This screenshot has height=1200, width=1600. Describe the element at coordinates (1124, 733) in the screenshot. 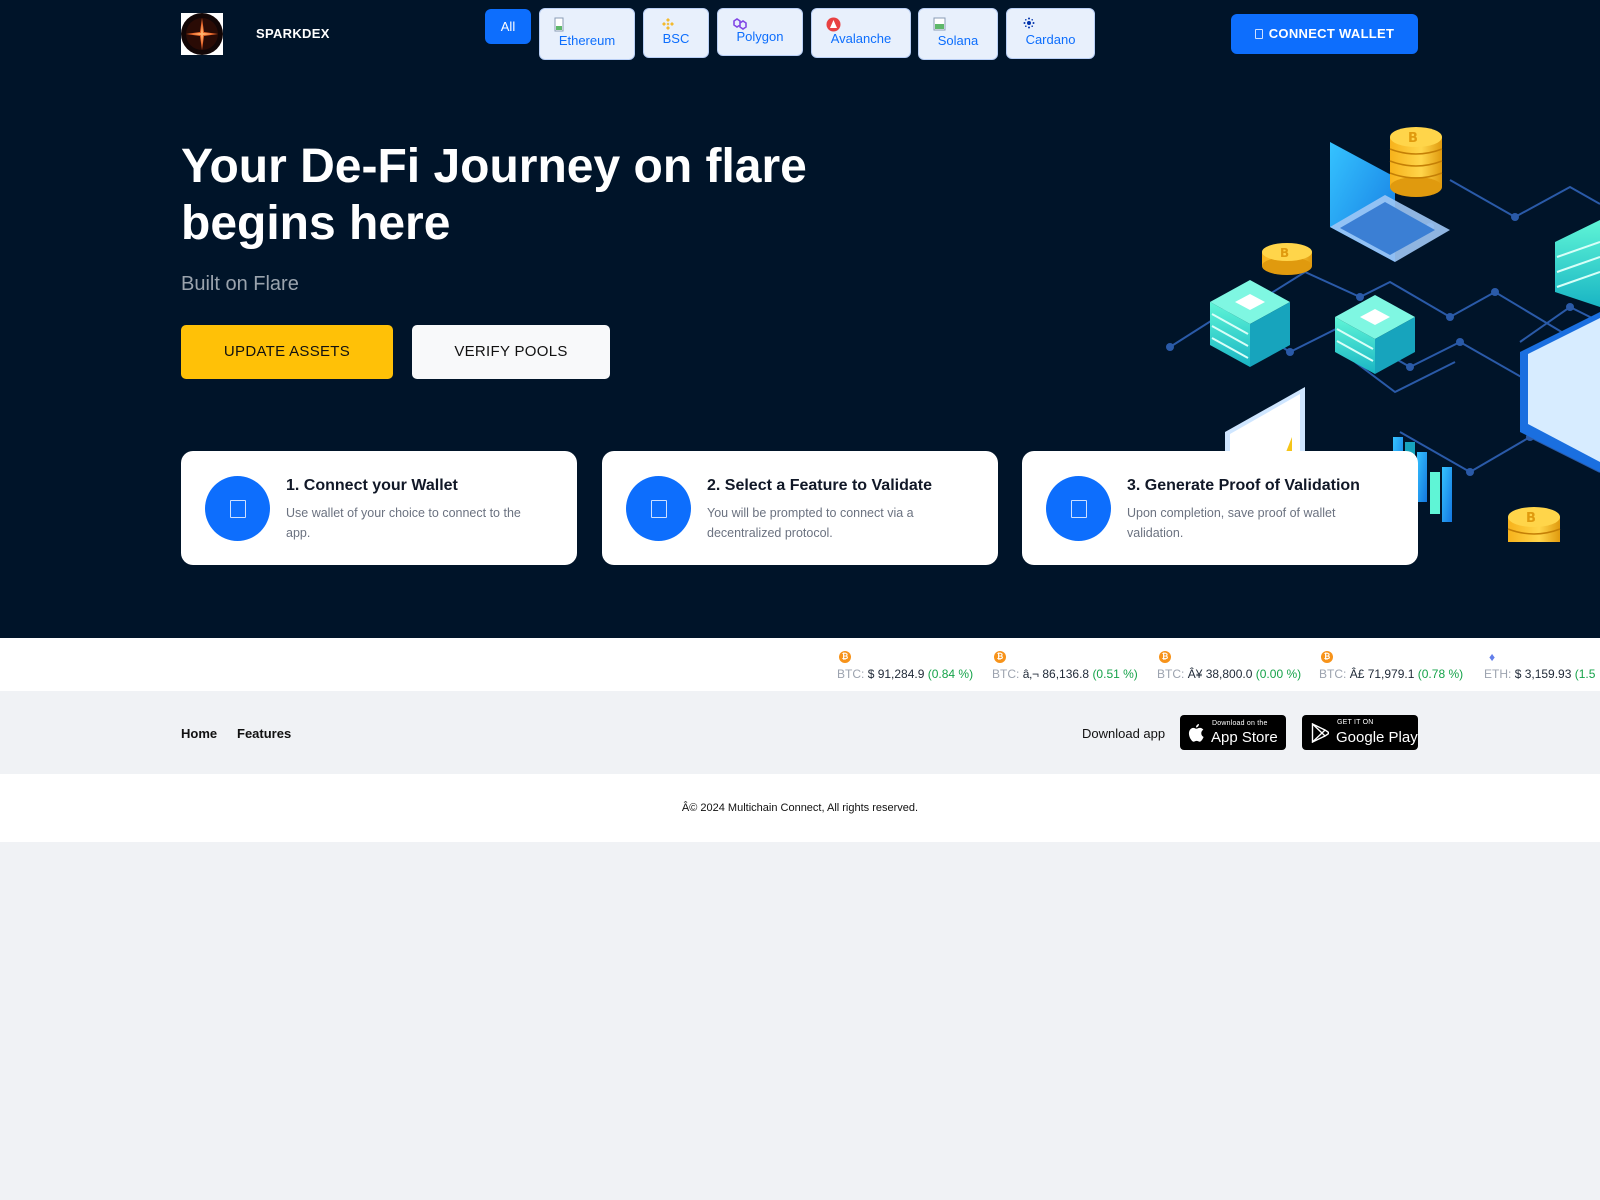

I see `download-app-label: Download app` at that location.